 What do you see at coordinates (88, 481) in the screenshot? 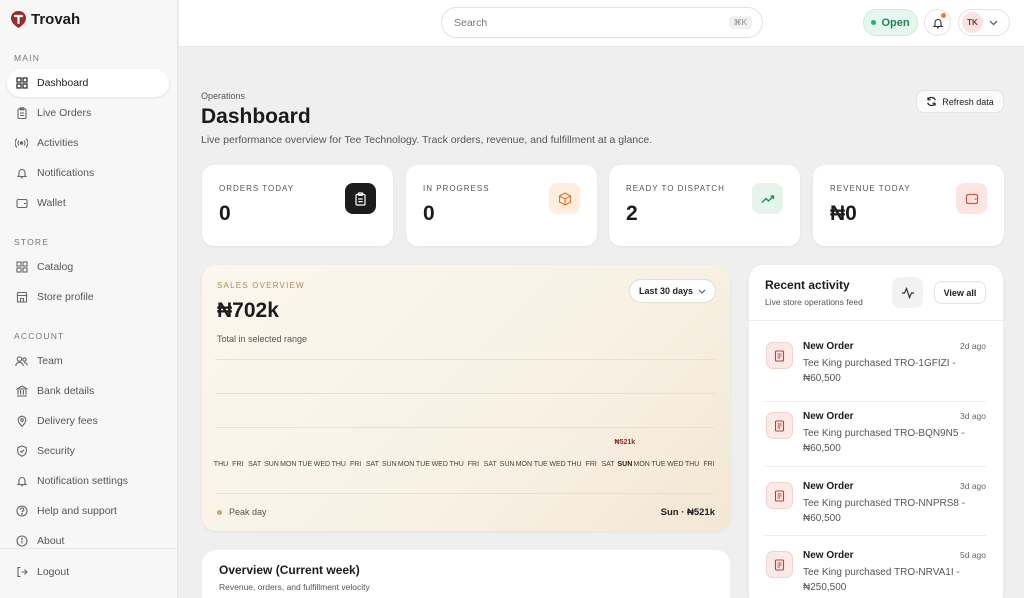
I see `sidebar-item-notification-settings: Notification settings` at bounding box center [88, 481].